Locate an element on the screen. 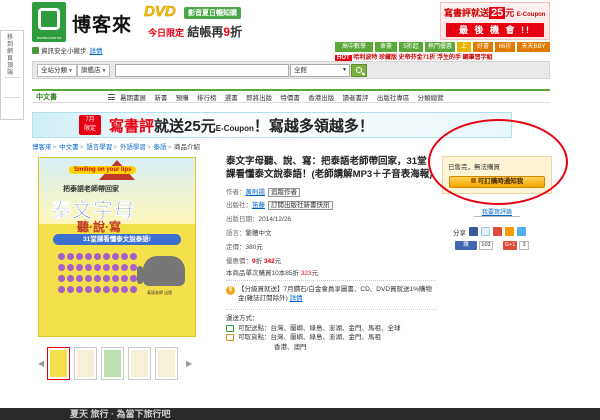 The width and height of the screenshot is (600, 420). date-label: 出版日期： is located at coordinates (242, 219).